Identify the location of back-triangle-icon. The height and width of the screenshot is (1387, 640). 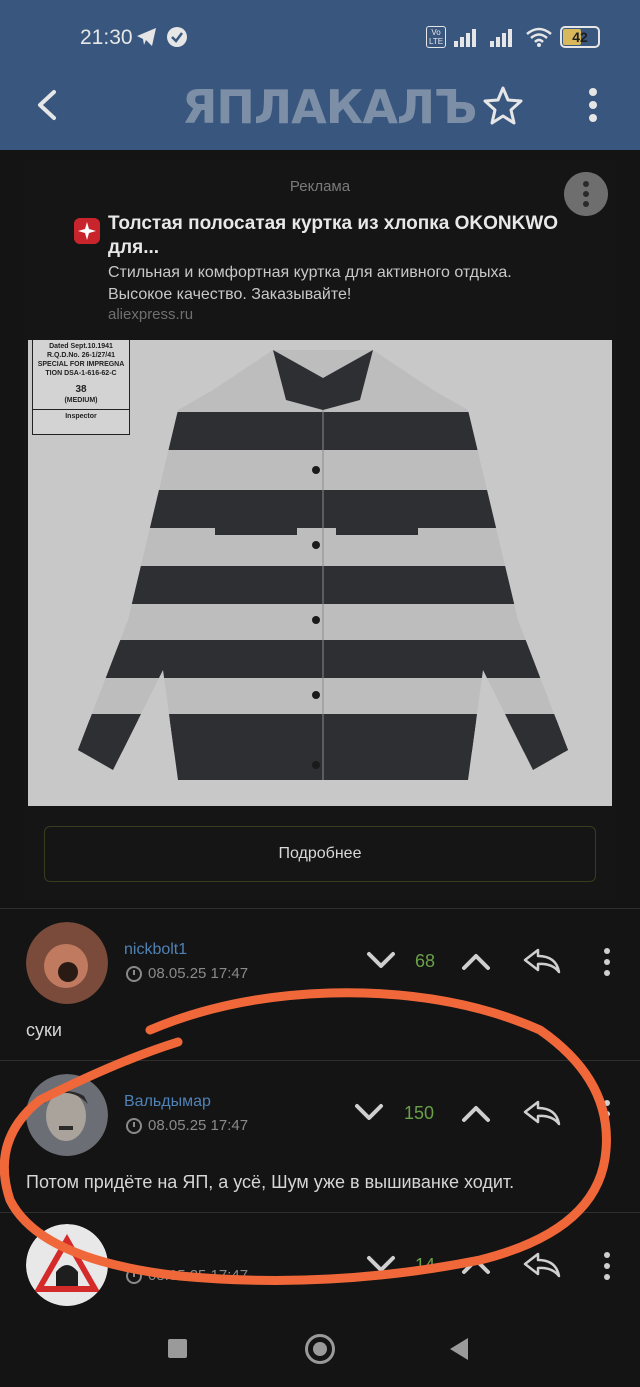
(459, 1349).